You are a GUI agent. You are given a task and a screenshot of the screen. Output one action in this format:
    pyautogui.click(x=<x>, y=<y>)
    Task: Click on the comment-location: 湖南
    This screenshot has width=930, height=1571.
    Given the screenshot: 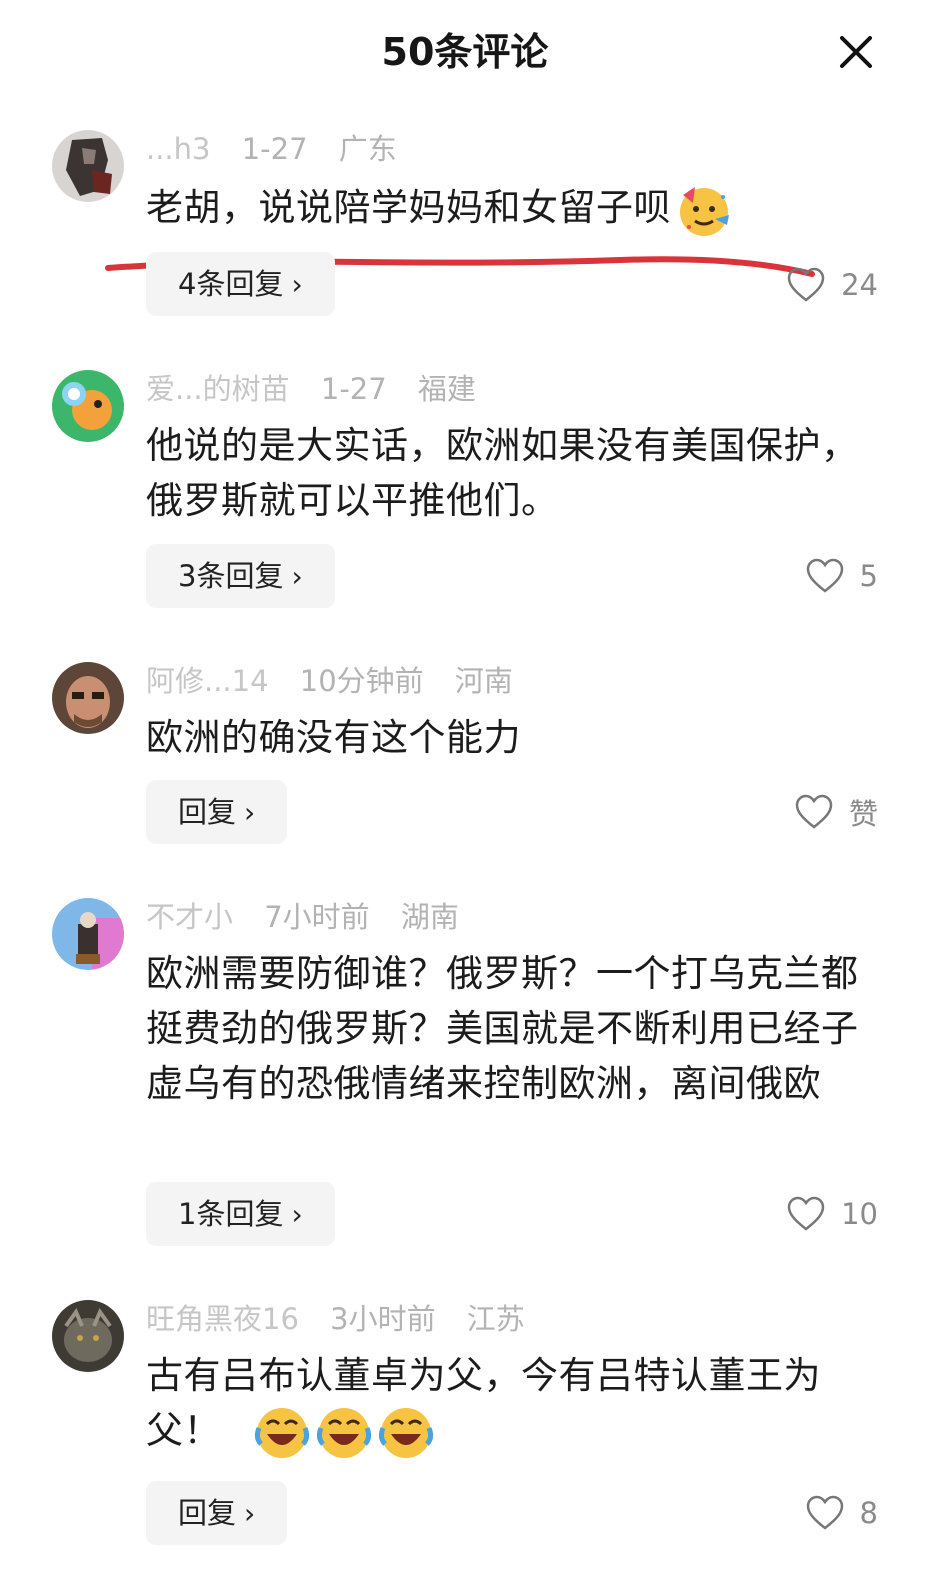 What is the action you would take?
    pyautogui.click(x=429, y=917)
    